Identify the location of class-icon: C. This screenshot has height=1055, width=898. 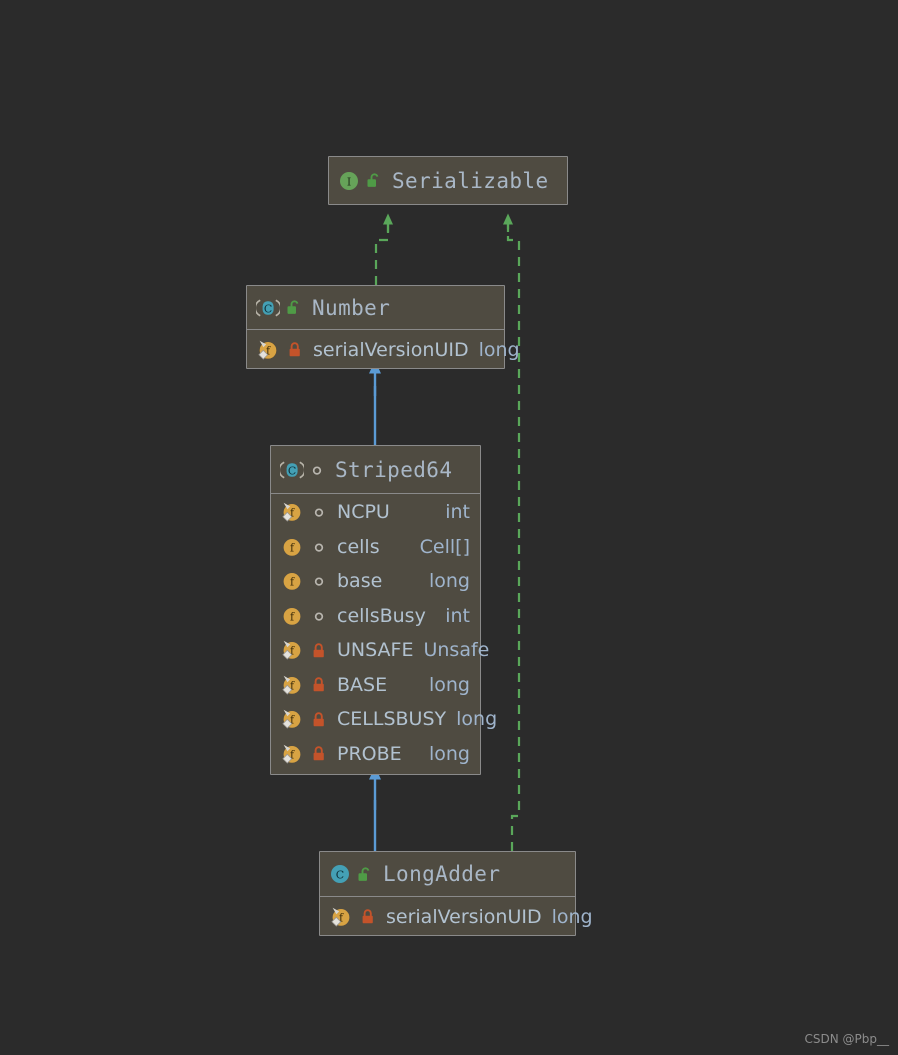
(340, 874).